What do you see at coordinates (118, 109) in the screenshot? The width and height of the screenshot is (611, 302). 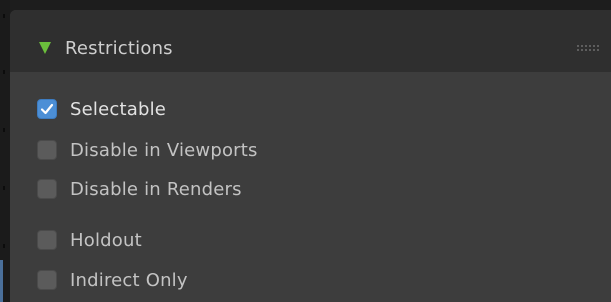 I see `checkbox-label: Selectable` at bounding box center [118, 109].